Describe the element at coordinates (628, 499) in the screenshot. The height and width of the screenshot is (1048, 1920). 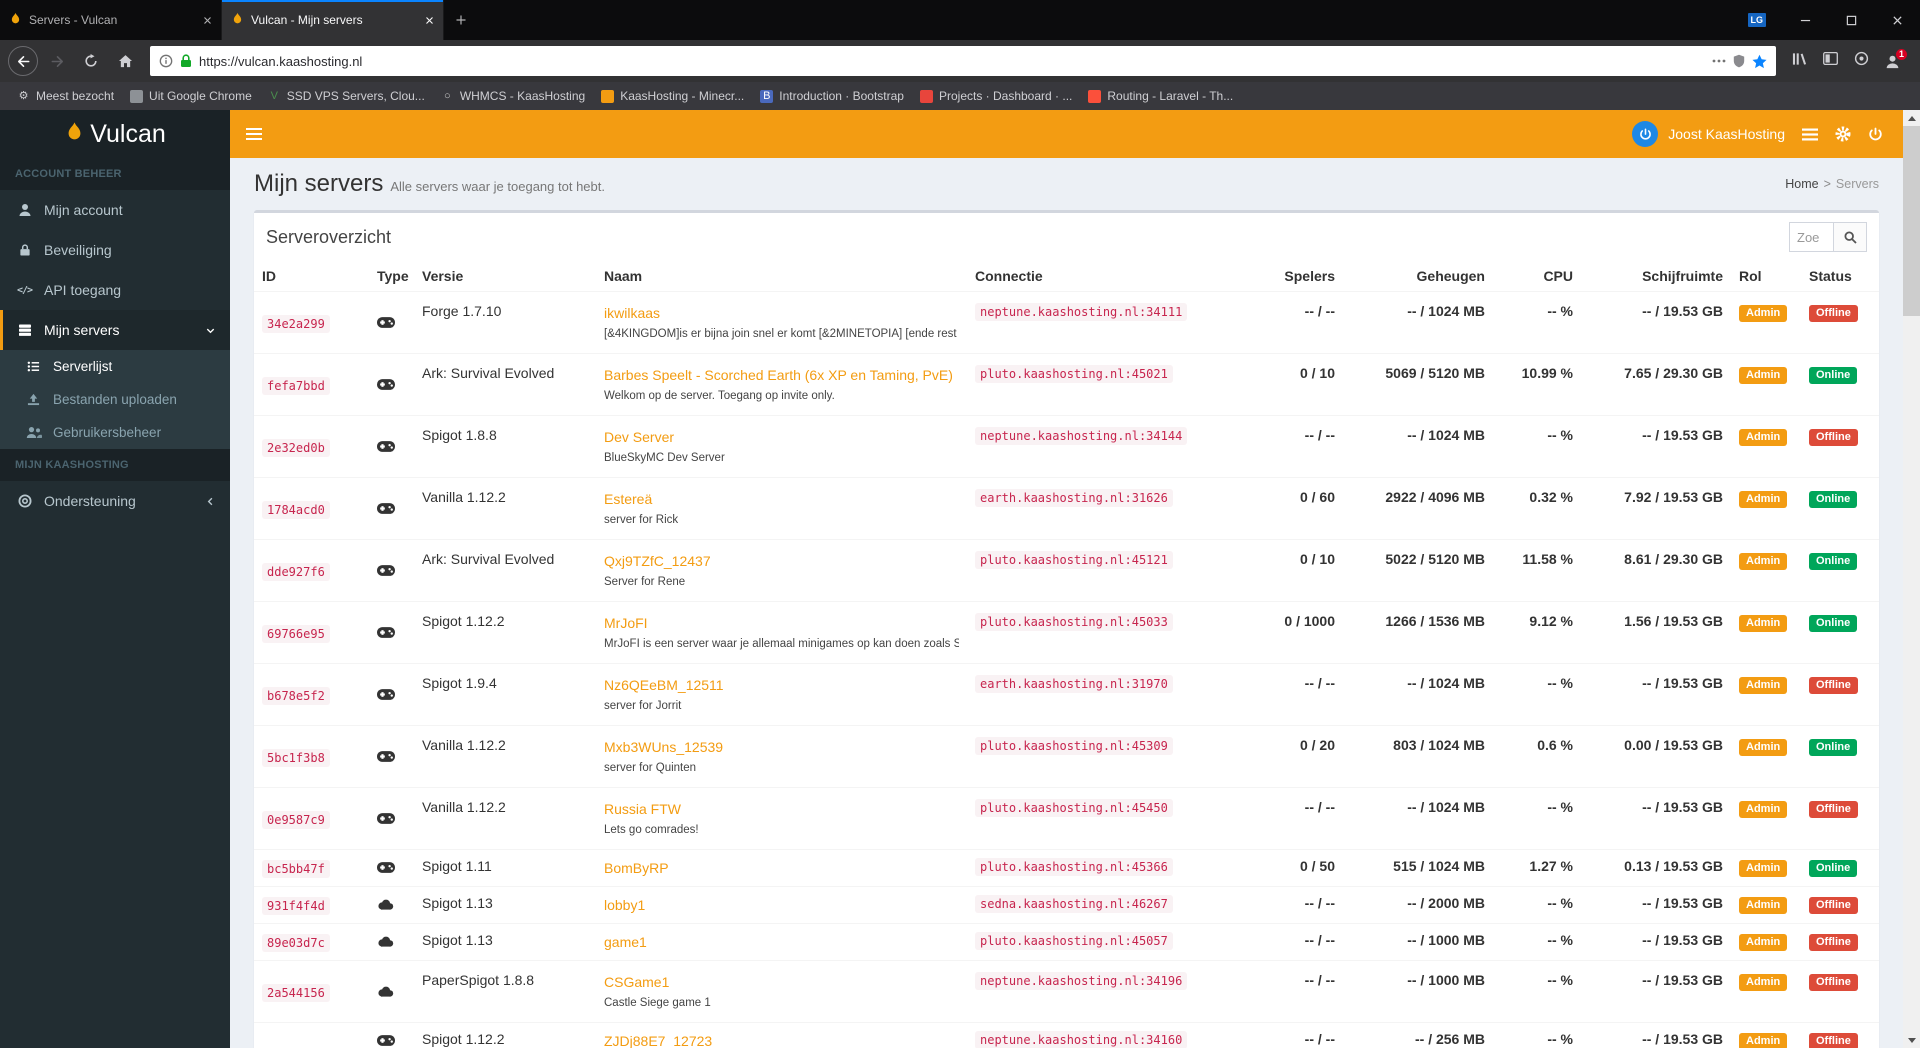
I see `server-name-link: Estereä` at that location.